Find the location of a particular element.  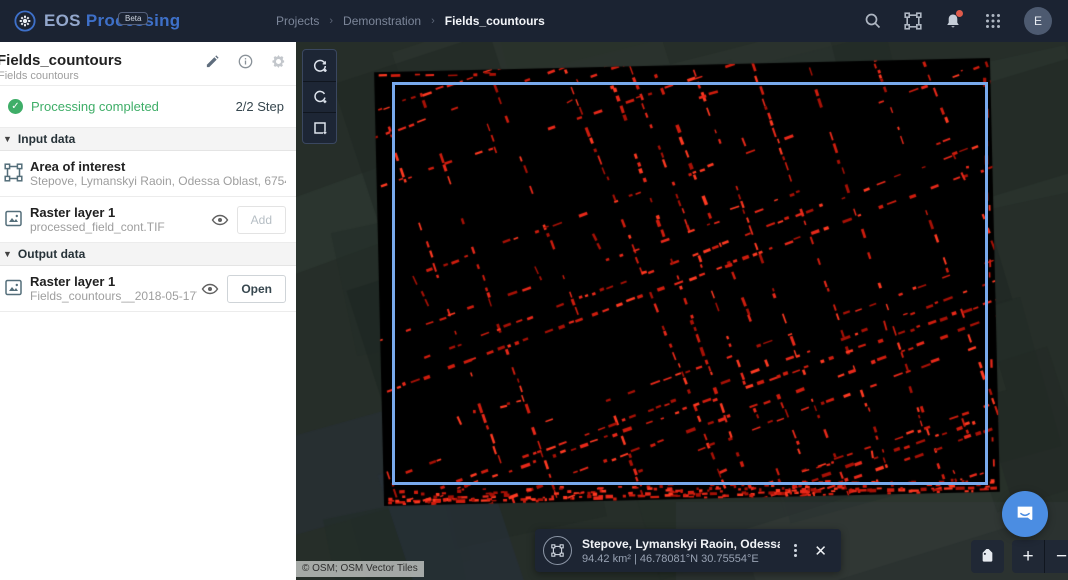

chat-bubble-icon is located at coordinates (1025, 513).